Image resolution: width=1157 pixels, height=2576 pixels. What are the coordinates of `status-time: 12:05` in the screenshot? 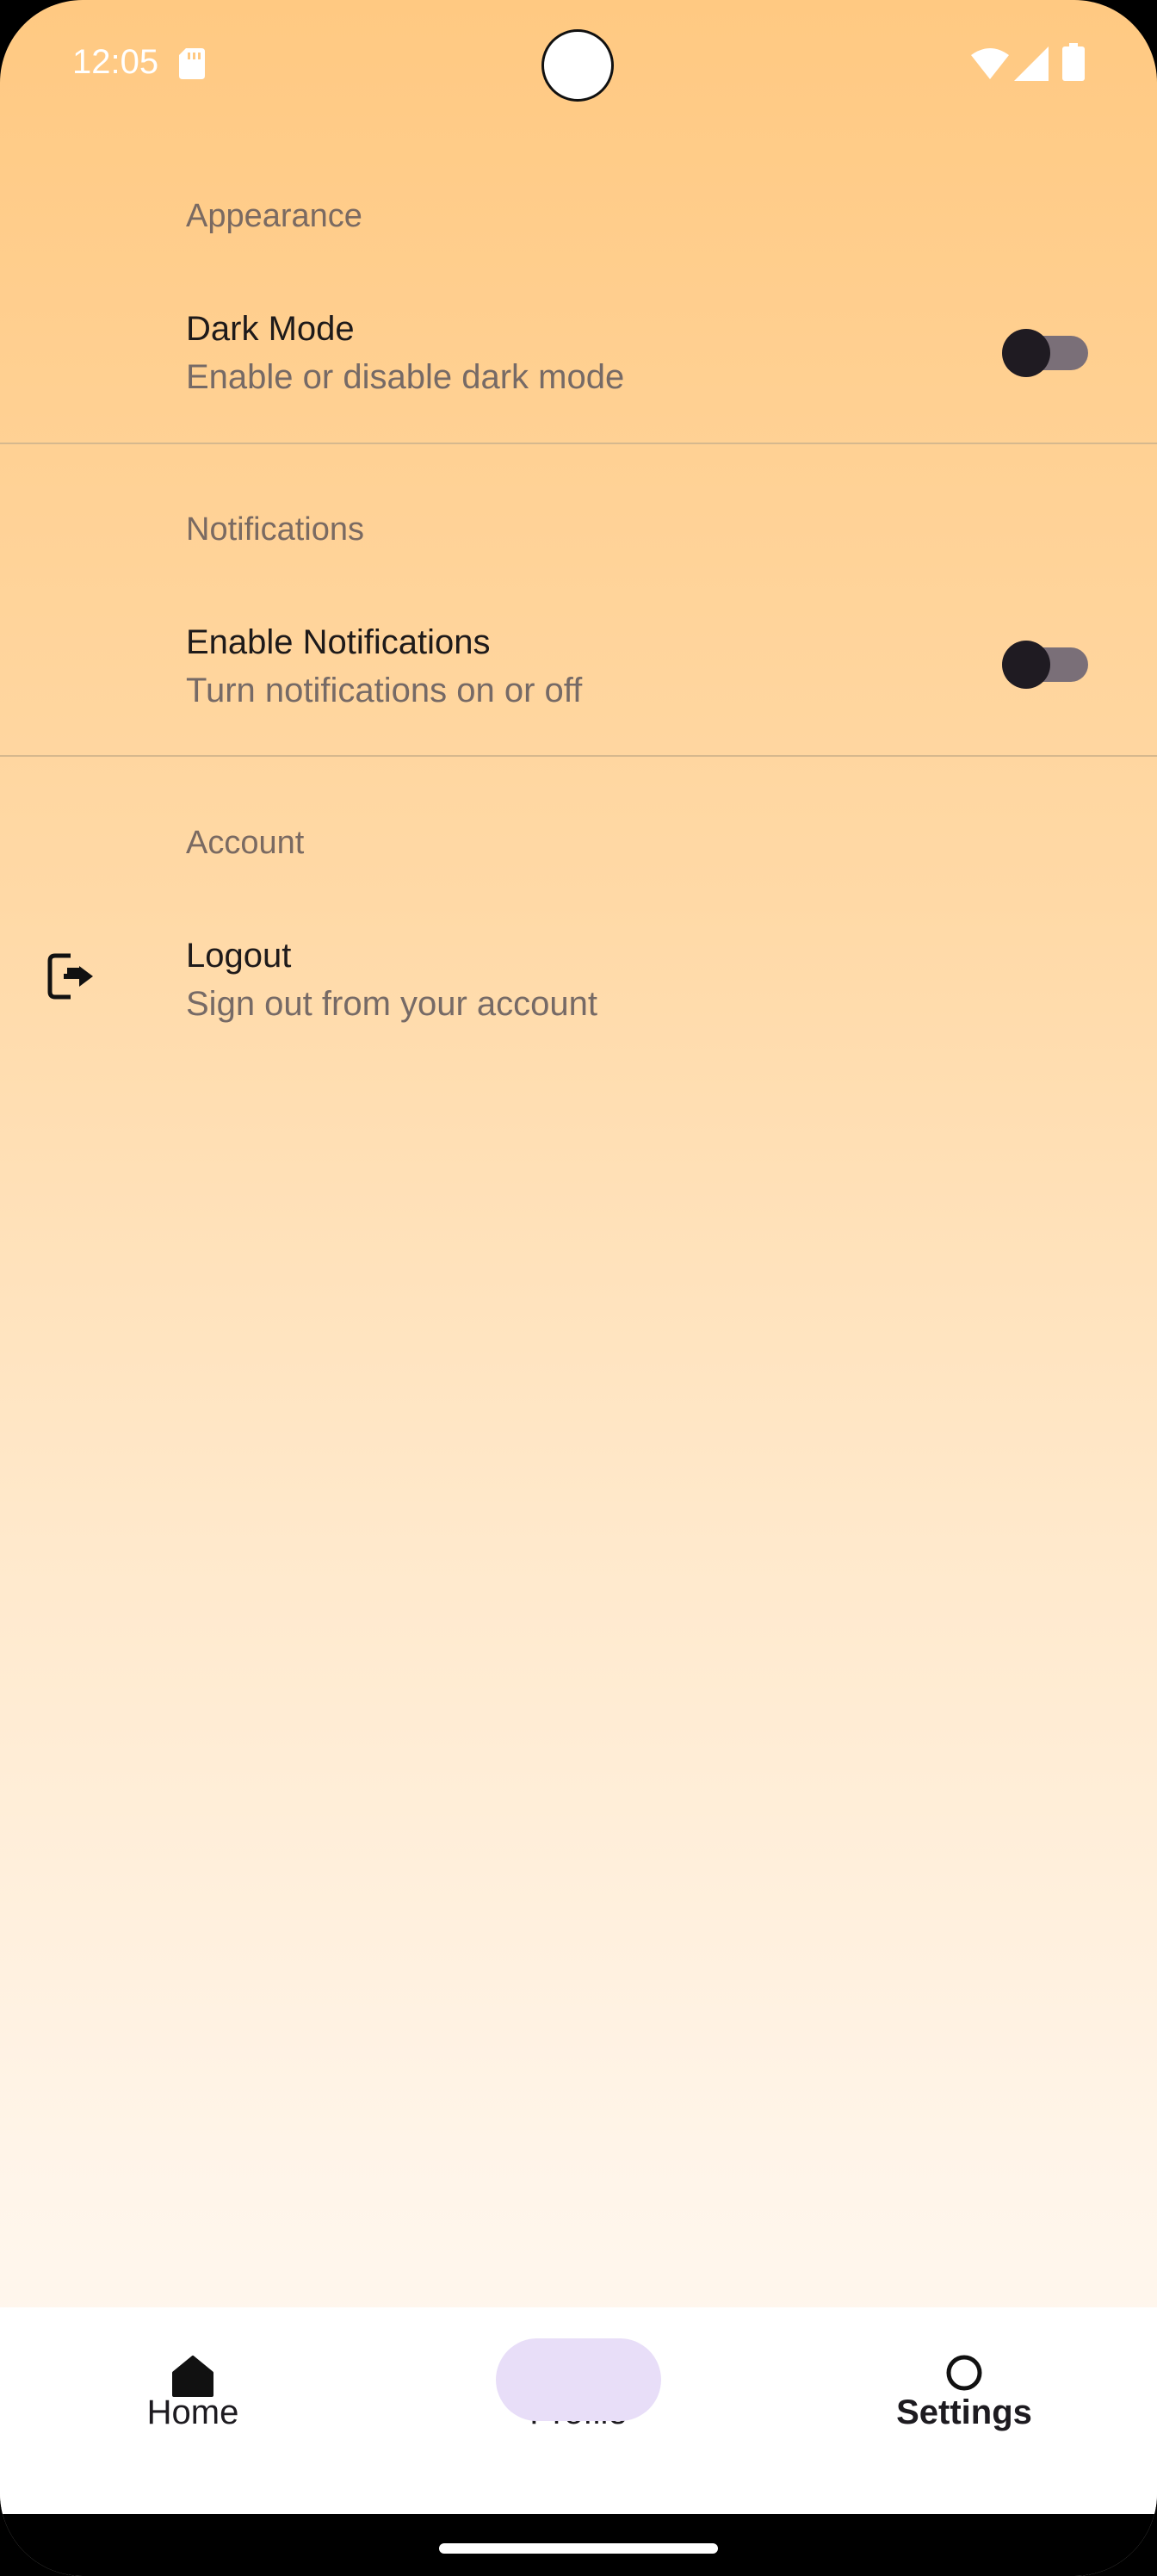 It's located at (115, 62).